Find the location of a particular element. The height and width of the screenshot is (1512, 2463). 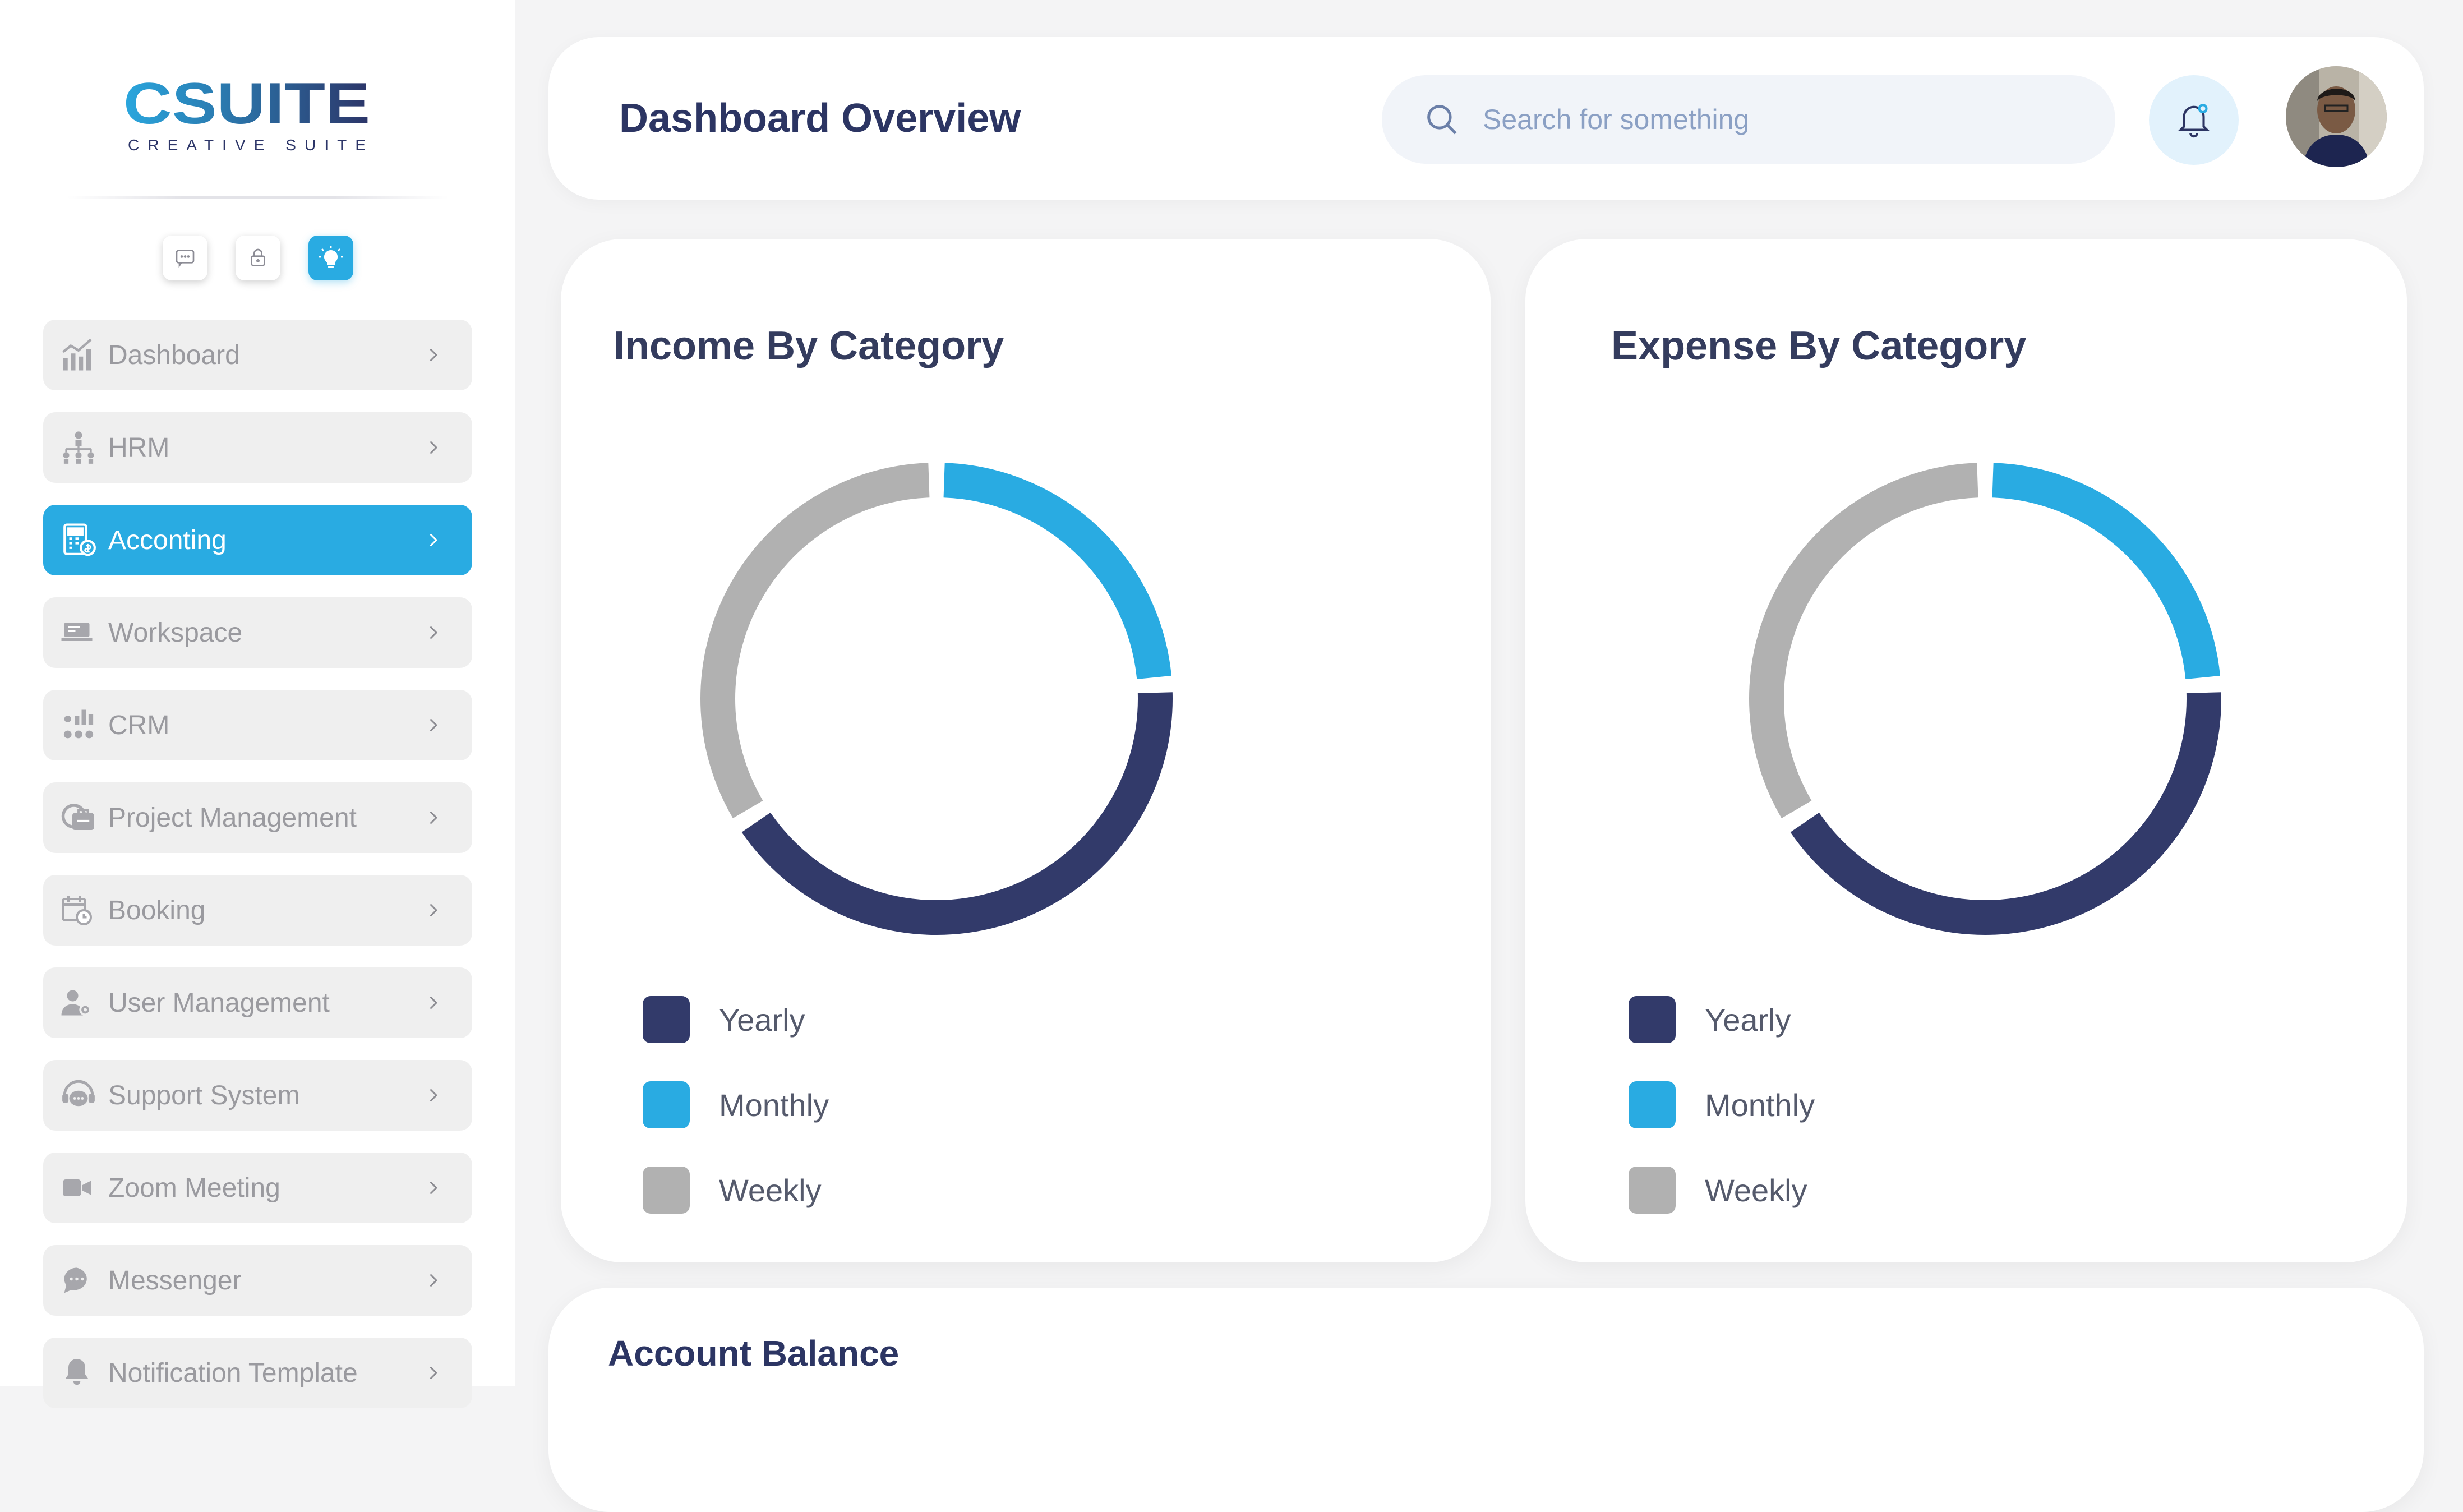

sidebar-item-label: User Management is located at coordinates (219, 1003).